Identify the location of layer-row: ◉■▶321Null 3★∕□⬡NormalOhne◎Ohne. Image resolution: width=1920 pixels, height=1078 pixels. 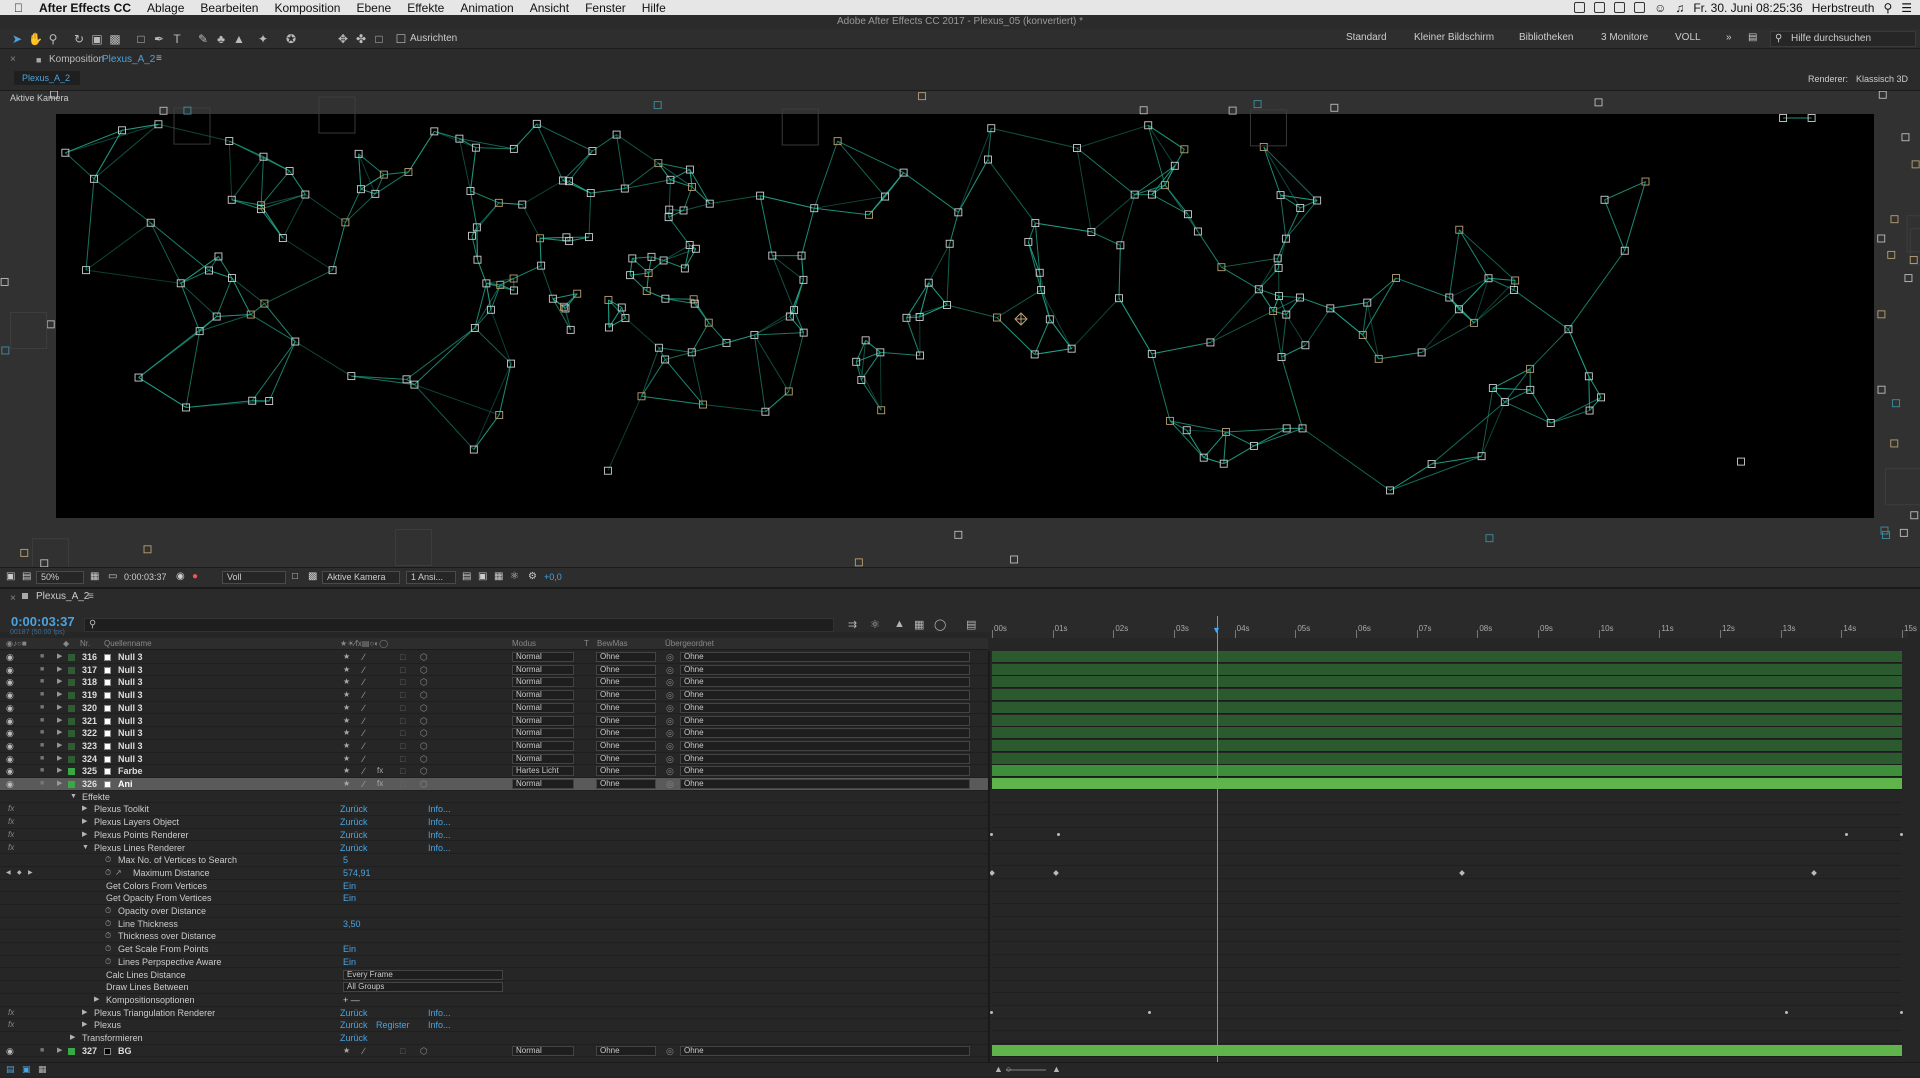
(494, 721).